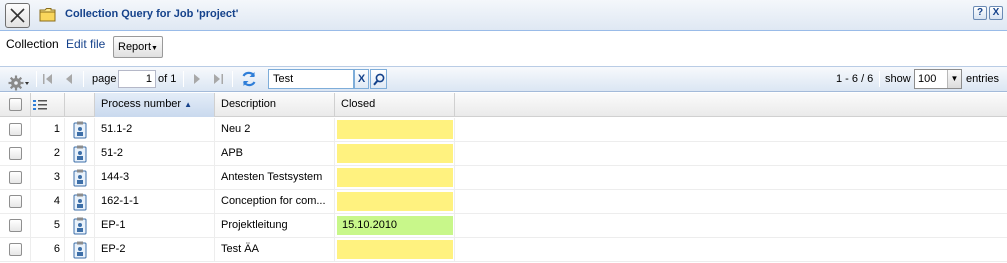  Describe the element at coordinates (19, 83) in the screenshot. I see `gear-icon` at that location.